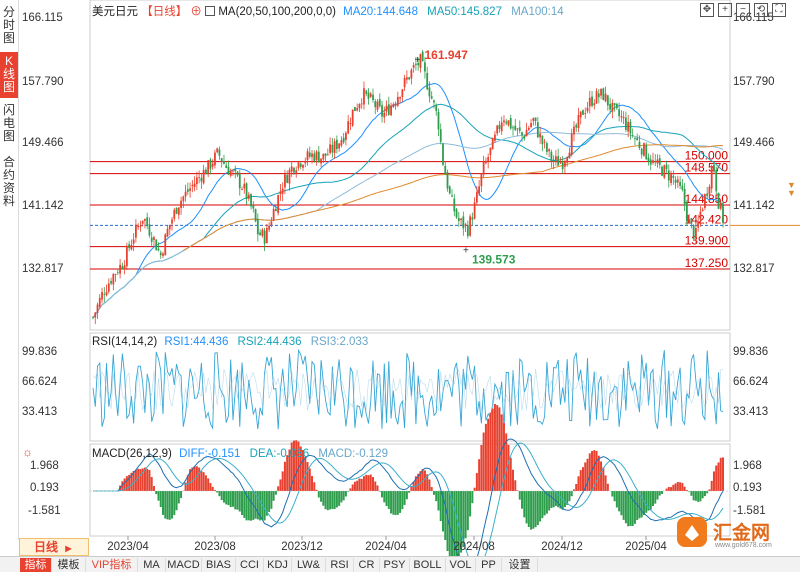 This screenshot has height=572, width=800. What do you see at coordinates (184, 565) in the screenshot?
I see `indicator-tab: MACD` at bounding box center [184, 565].